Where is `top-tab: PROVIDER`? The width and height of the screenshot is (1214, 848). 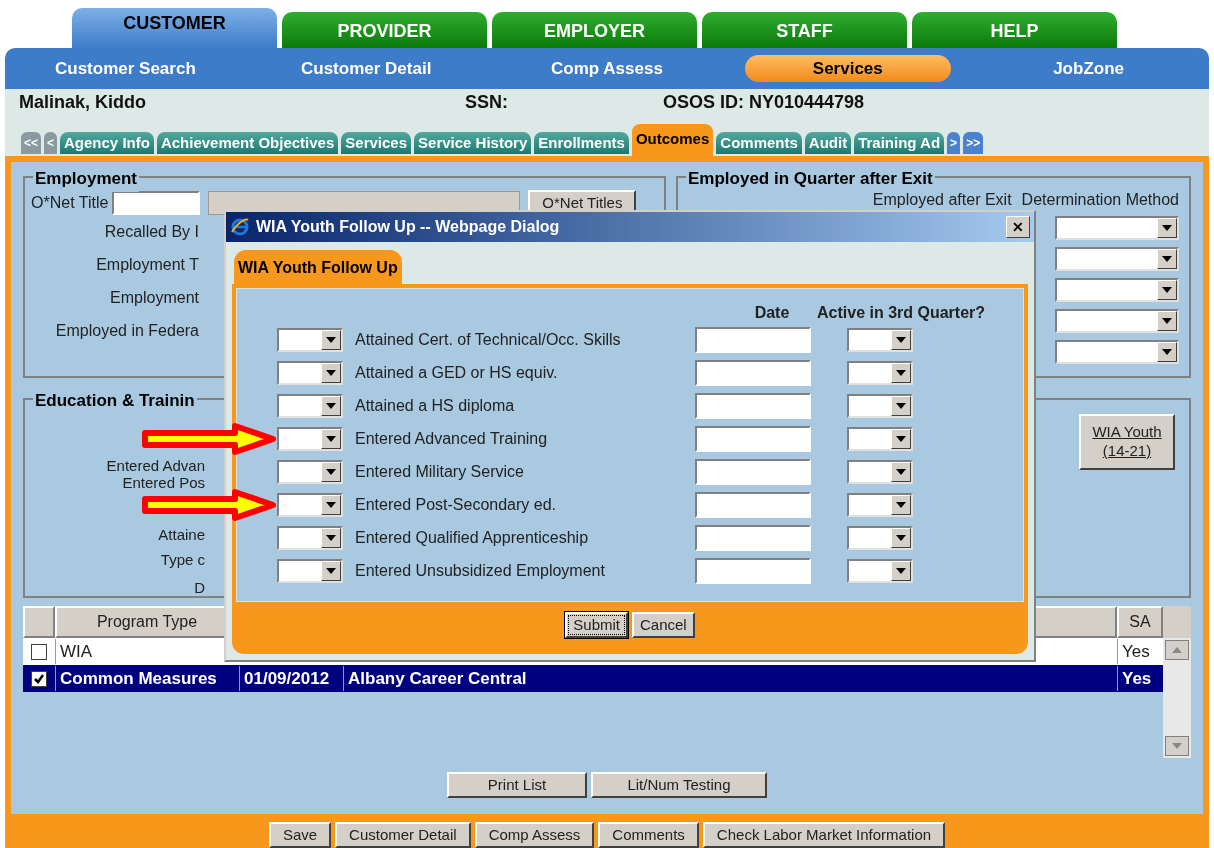 top-tab: PROVIDER is located at coordinates (384, 30).